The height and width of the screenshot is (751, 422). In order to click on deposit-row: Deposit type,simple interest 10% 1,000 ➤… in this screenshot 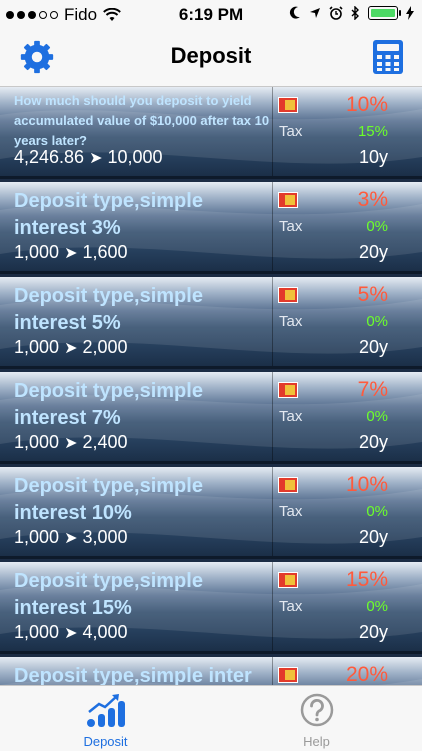, I will do `click(211, 513)`.